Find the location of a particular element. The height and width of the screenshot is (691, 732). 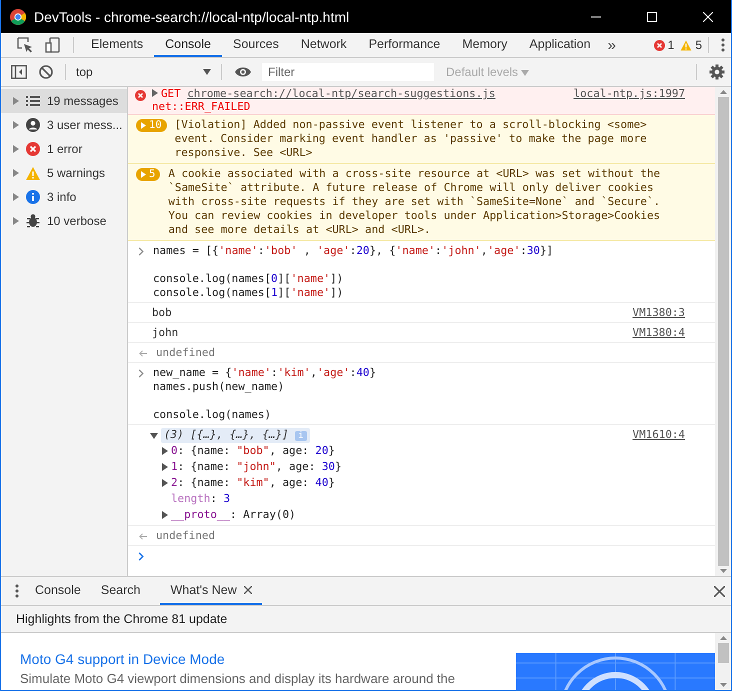

warning-message: [Violation] Added non-passive event listener to a scroll-blocking <some> event. Consider marking event handler as 'passive' to make the page more responsive. See <URL> is located at coordinates (411, 139).